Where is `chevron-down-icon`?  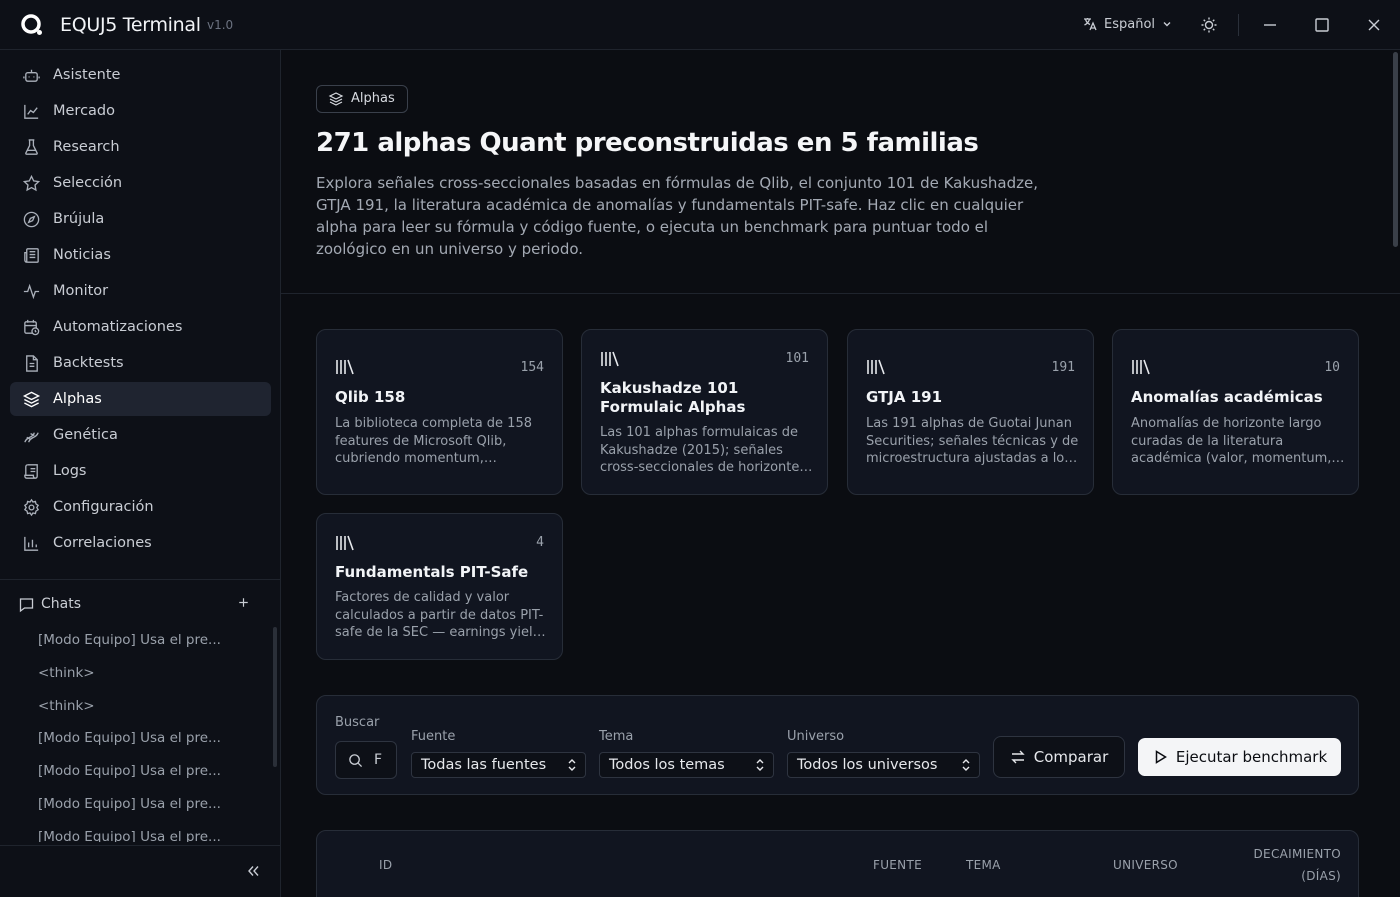
chevron-down-icon is located at coordinates (1167, 24).